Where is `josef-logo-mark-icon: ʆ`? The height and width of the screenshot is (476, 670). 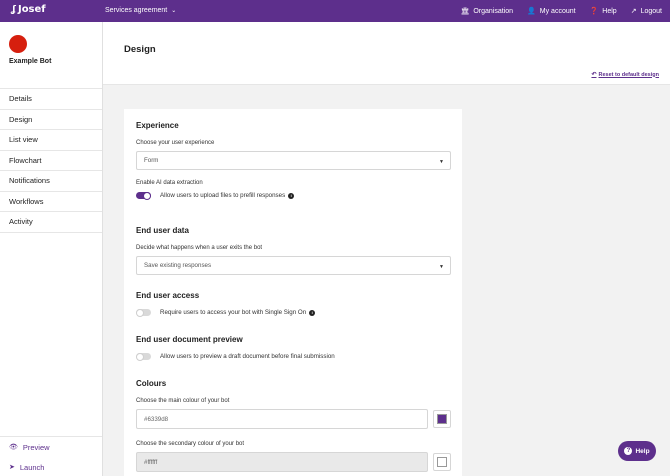
josef-logo-mark-icon: ʆ is located at coordinates (13, 9).